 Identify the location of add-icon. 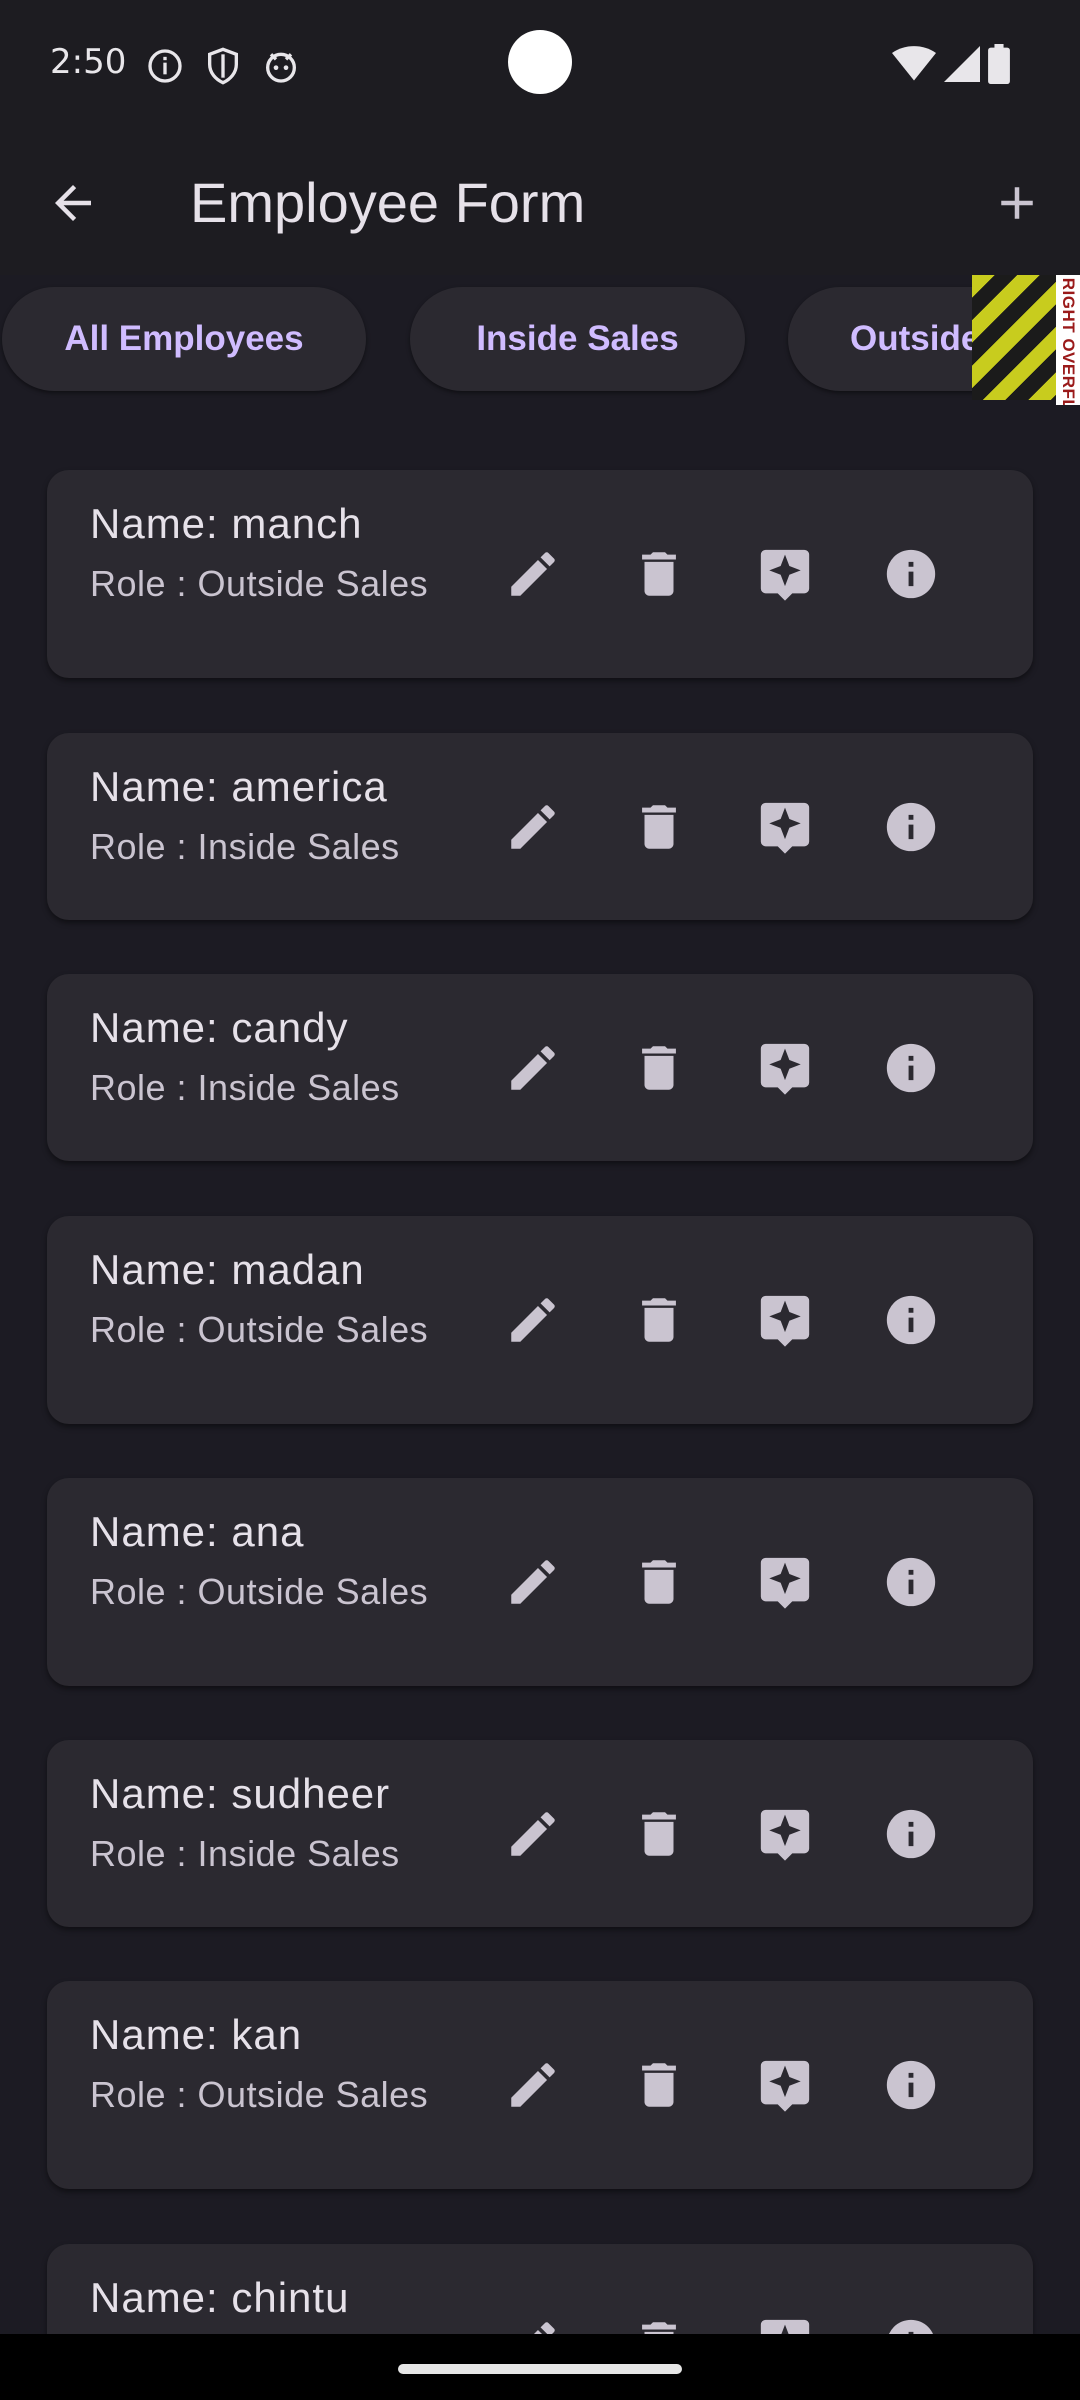
(1017, 203).